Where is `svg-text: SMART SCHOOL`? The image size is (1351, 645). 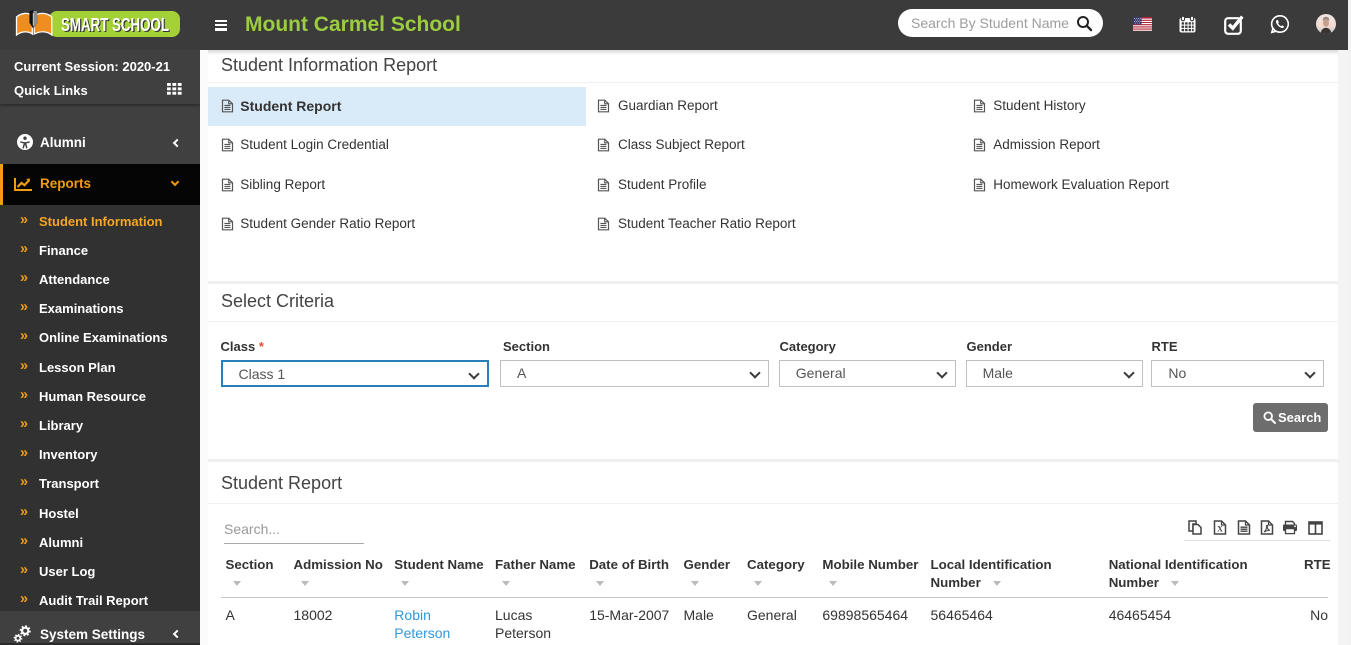 svg-text: SMART SCHOOL is located at coordinates (115, 25).